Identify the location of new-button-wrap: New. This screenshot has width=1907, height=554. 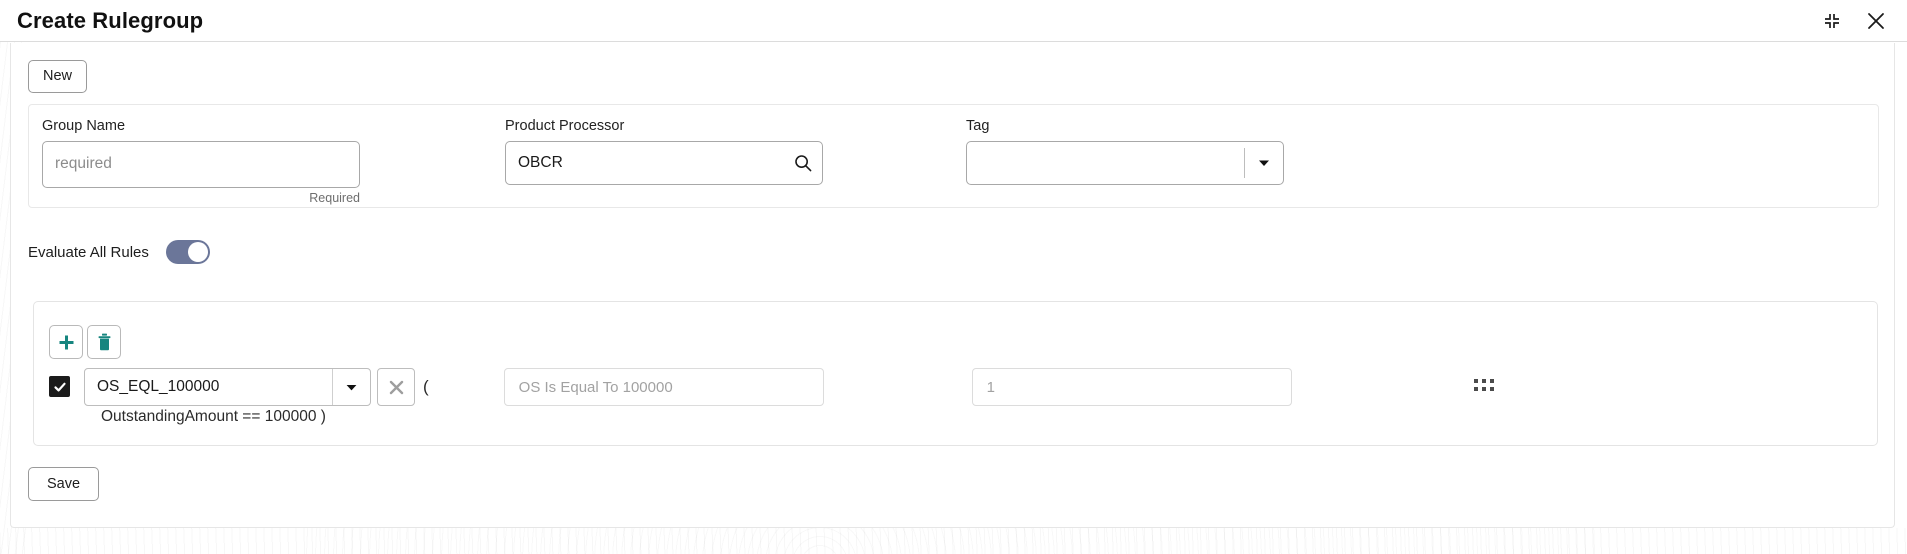
(58, 76).